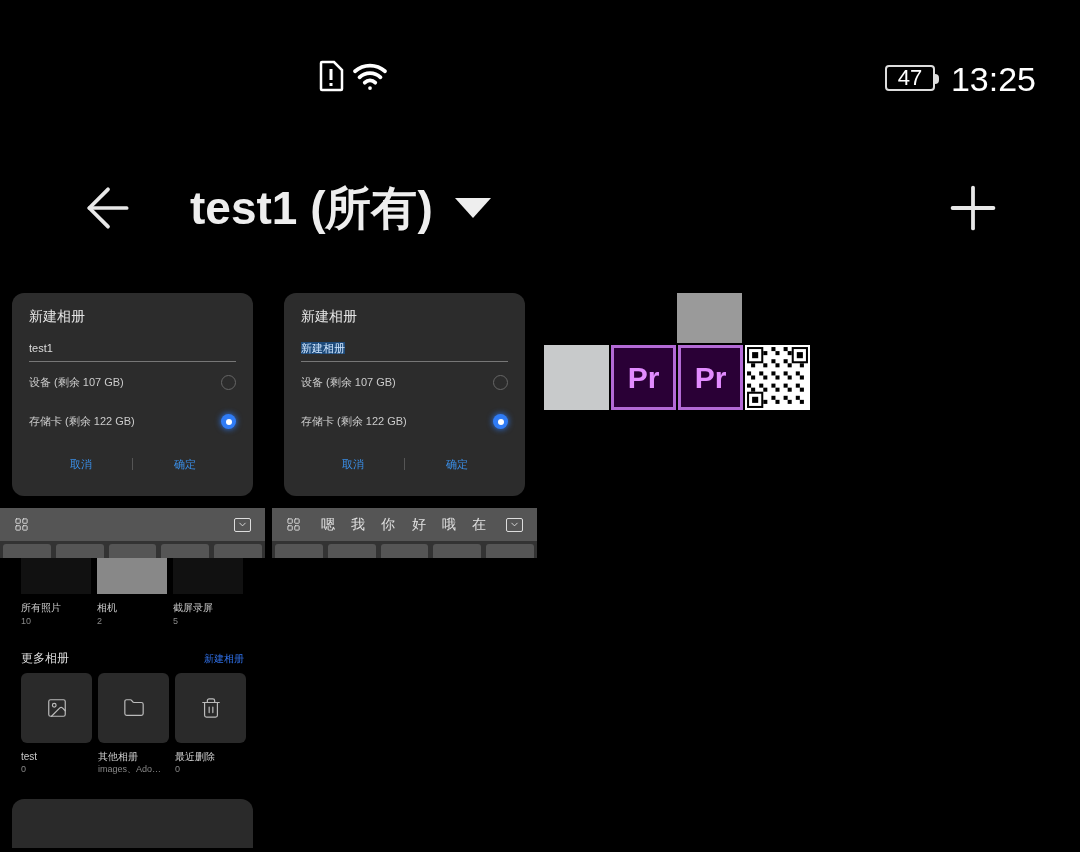 Image resolution: width=1080 pixels, height=852 pixels. What do you see at coordinates (132, 351) in the screenshot?
I see `input-field: test1` at bounding box center [132, 351].